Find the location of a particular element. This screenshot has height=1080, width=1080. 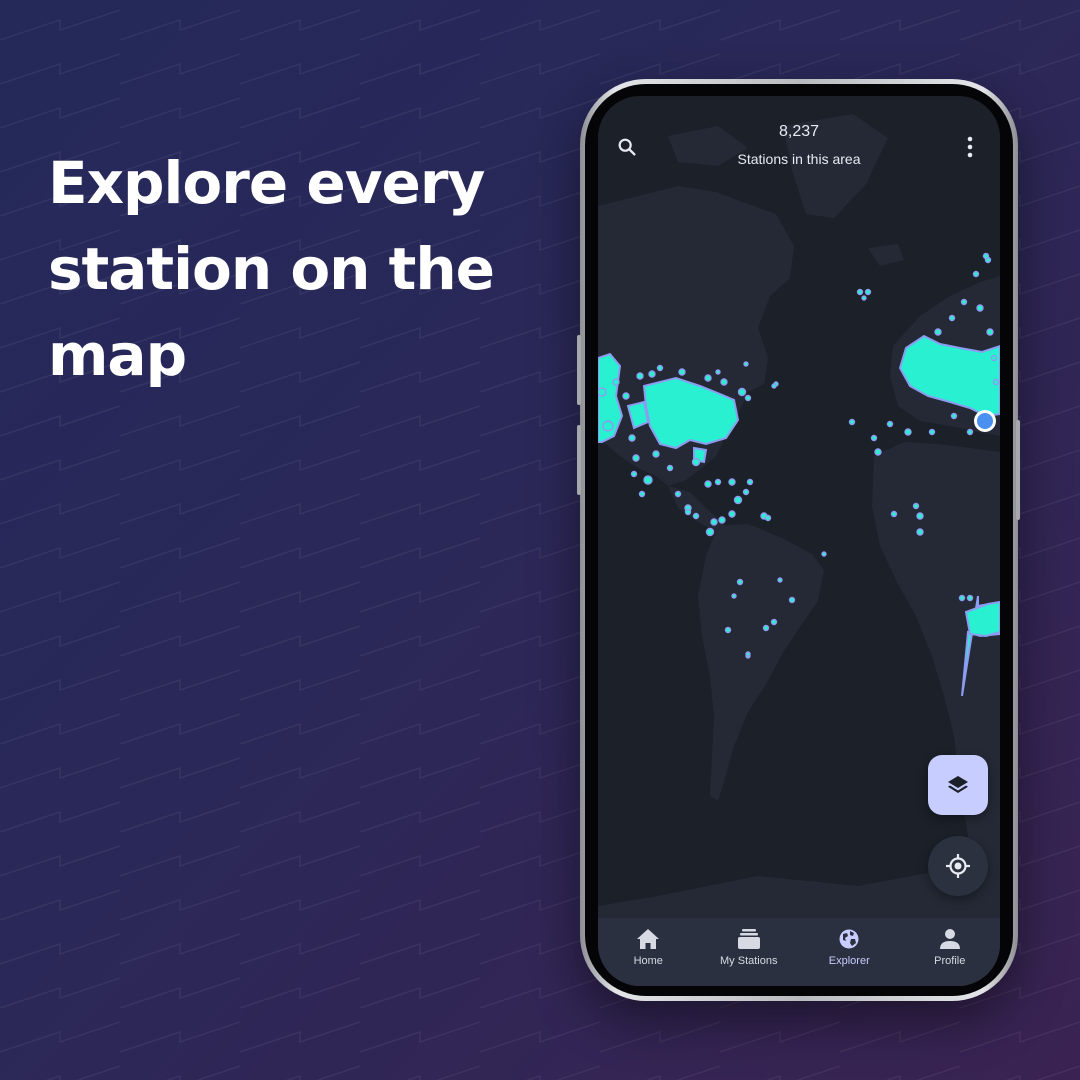

stations-icon is located at coordinates (748, 939).